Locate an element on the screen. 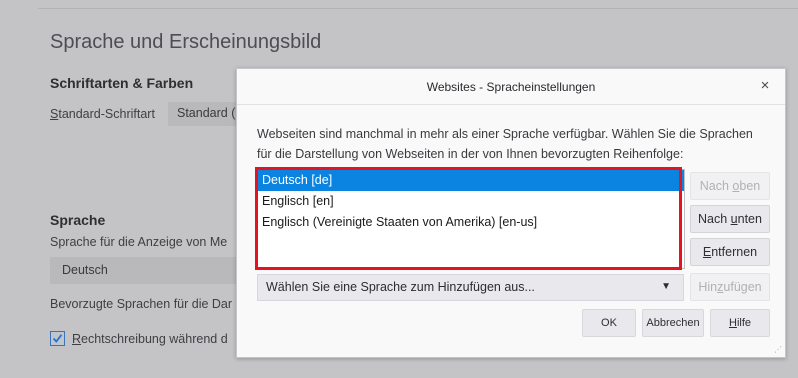 The width and height of the screenshot is (798, 378). language-item-en: Englisch [en] is located at coordinates (471, 201).